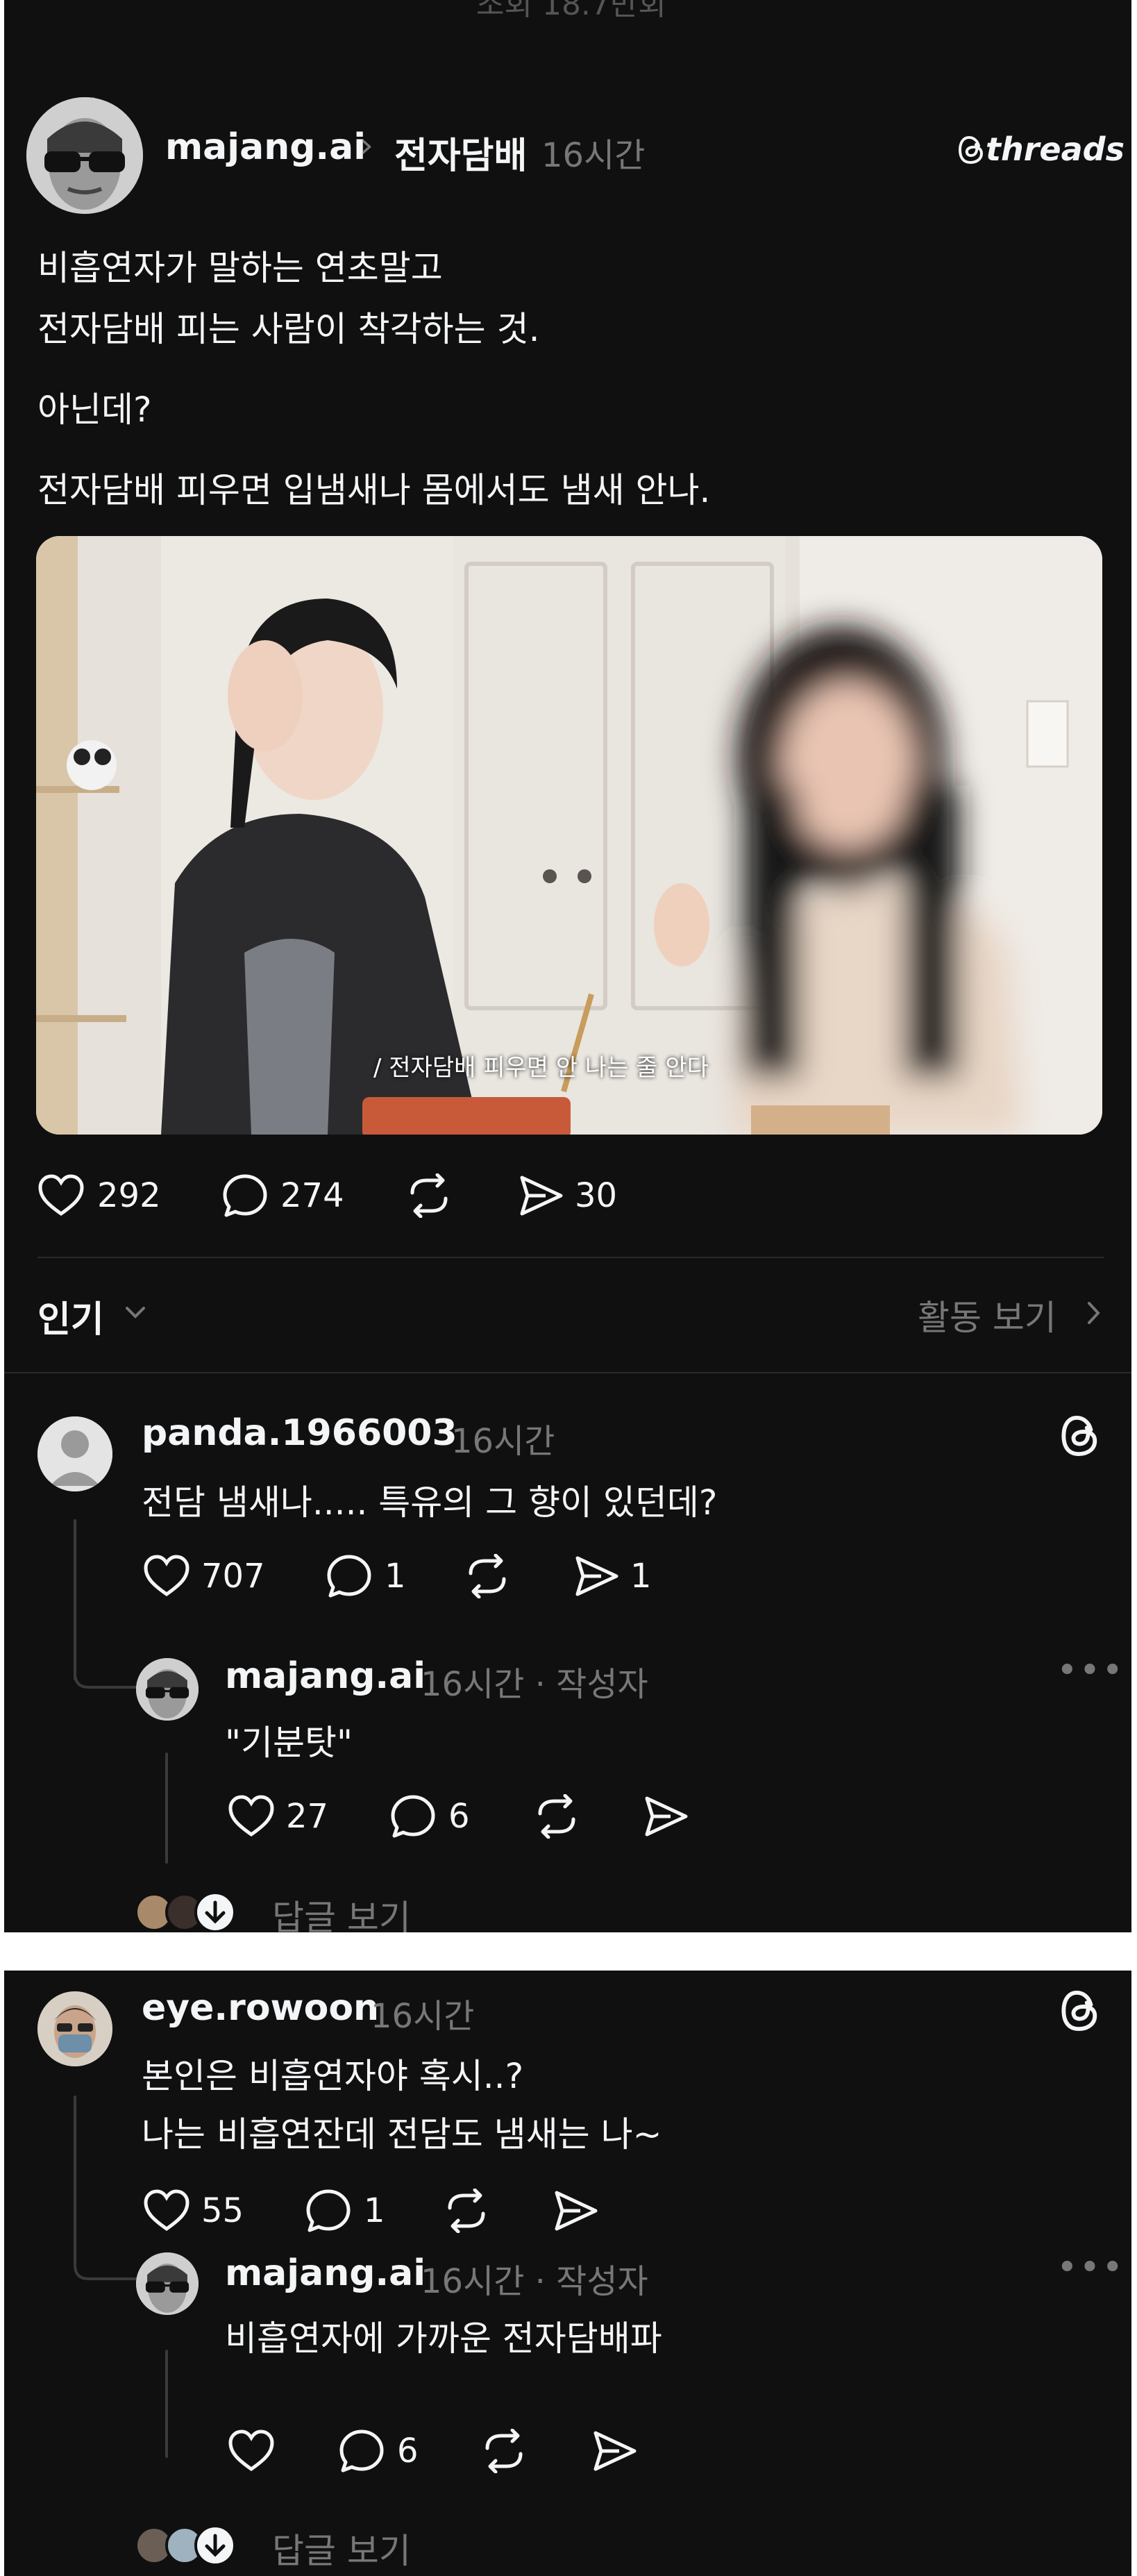 The width and height of the screenshot is (1137, 2576). I want to click on post-line-3: 아닌데?, so click(95, 410).